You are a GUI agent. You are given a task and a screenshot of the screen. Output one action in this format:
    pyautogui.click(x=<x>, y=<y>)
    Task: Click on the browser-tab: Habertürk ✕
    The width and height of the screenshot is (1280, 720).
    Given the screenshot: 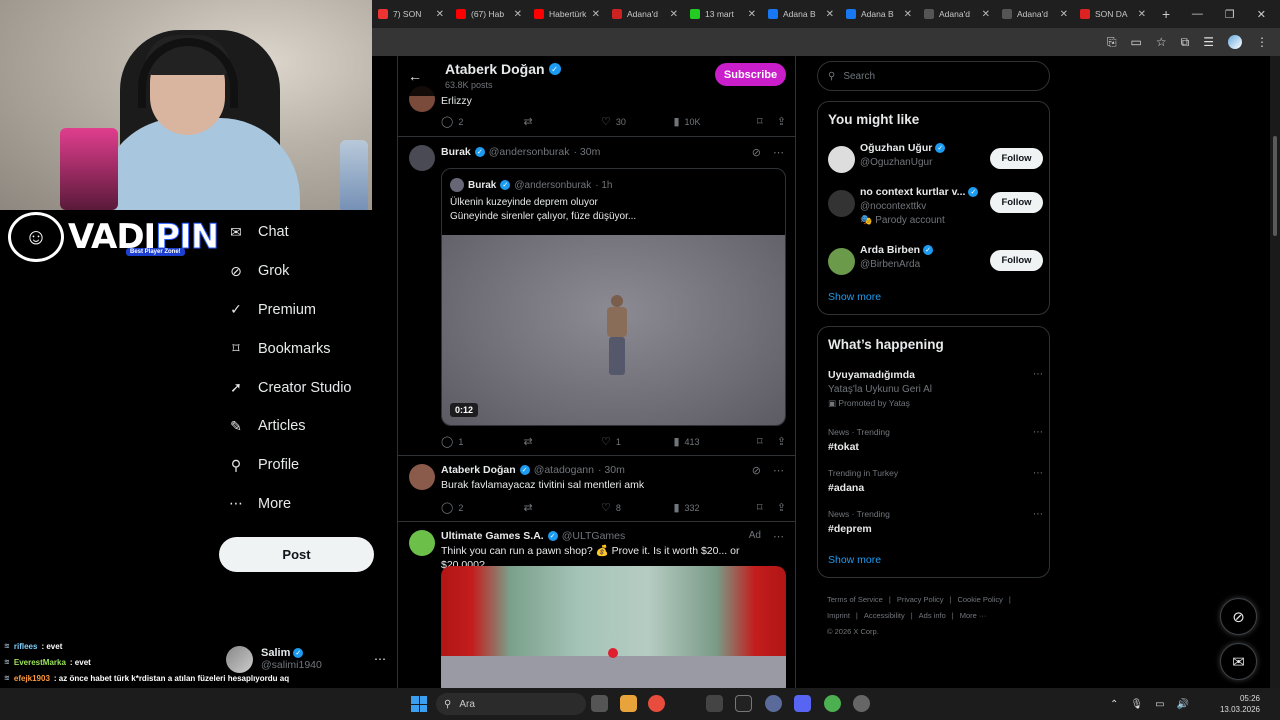 What is the action you would take?
    pyautogui.click(x=567, y=14)
    